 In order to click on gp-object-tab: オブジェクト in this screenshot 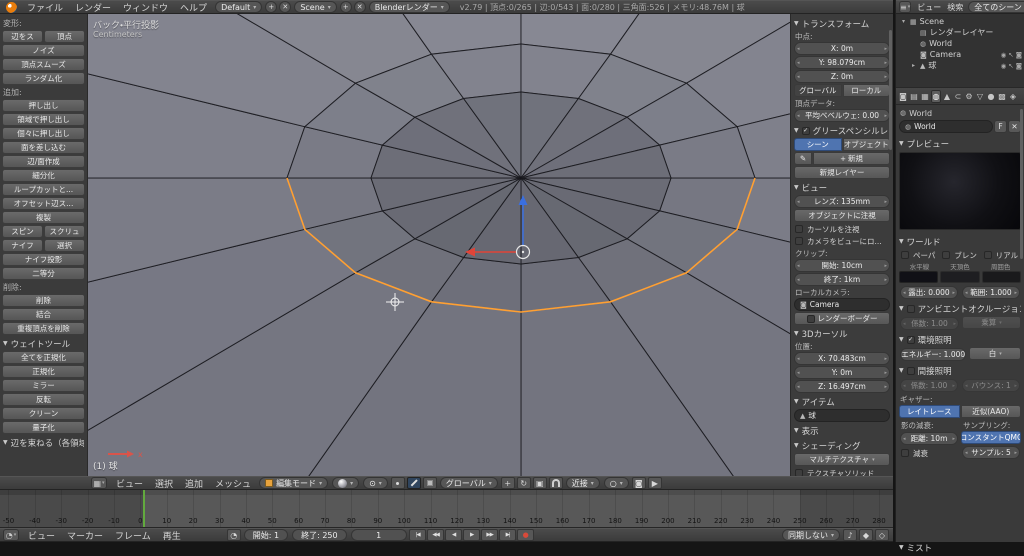, I will do `click(867, 144)`.